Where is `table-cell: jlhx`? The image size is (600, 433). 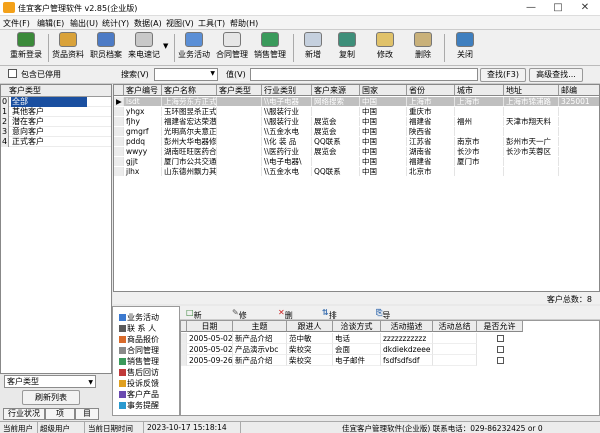 table-cell: jlhx is located at coordinates (143, 171).